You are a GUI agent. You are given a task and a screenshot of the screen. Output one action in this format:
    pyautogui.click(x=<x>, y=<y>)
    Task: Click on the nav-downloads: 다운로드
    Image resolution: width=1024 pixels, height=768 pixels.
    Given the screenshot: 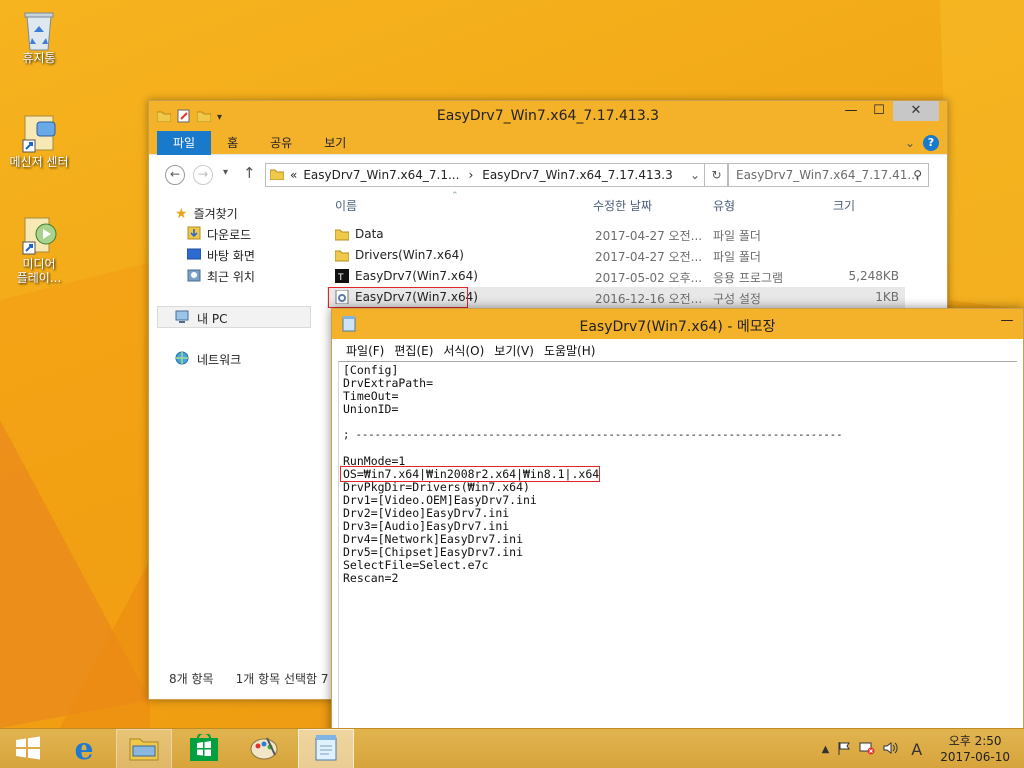 What is the action you would take?
    pyautogui.click(x=219, y=234)
    